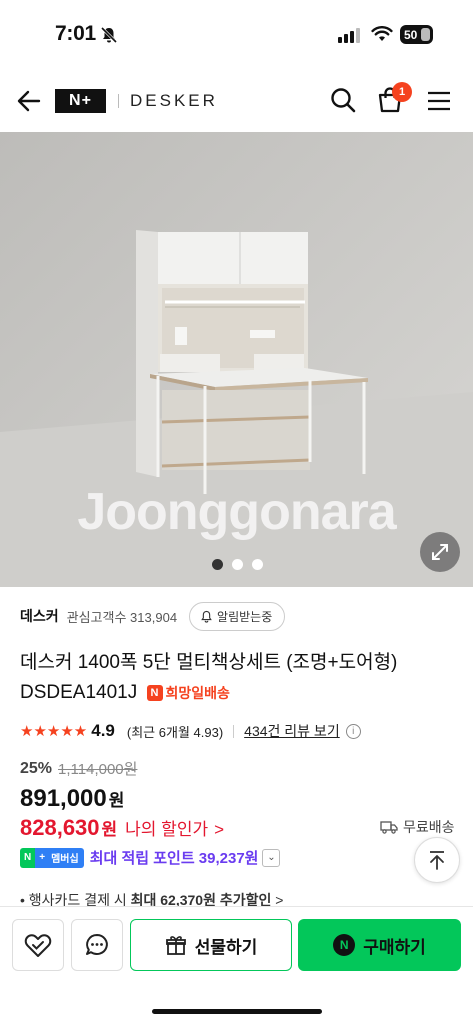 This screenshot has width=473, height=1024. What do you see at coordinates (389, 827) in the screenshot?
I see `truck-icon` at bounding box center [389, 827].